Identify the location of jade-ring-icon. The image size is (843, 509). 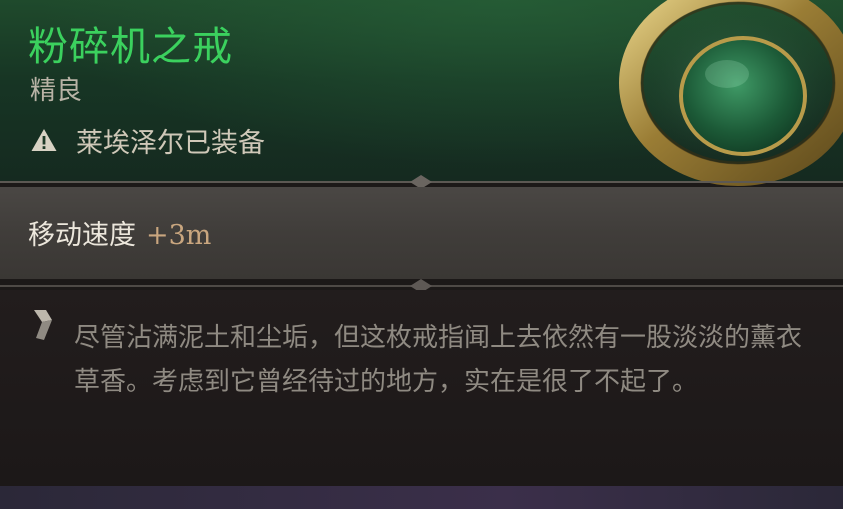
(728, 94).